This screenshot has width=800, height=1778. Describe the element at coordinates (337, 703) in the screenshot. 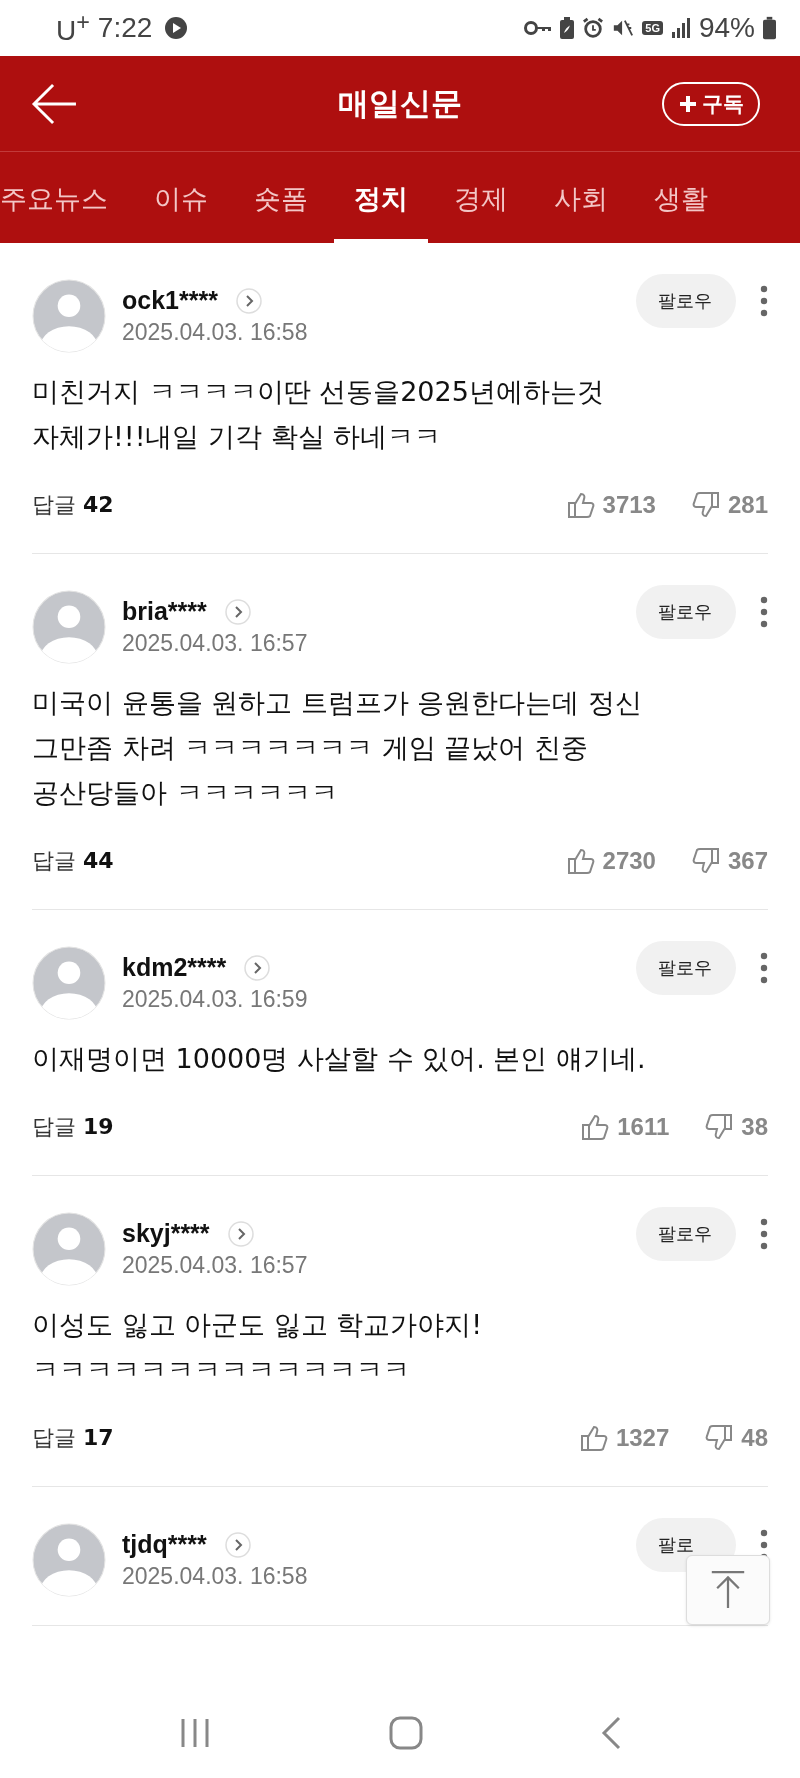

I see `comment-text: 미국이 윤통을 원하고 트럼프가 응원한다는데 정신` at that location.